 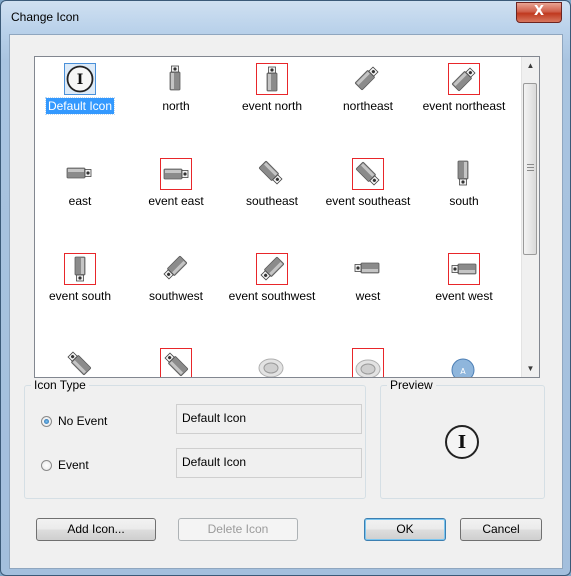 I want to click on no-event-label: No Event, so click(x=83, y=421).